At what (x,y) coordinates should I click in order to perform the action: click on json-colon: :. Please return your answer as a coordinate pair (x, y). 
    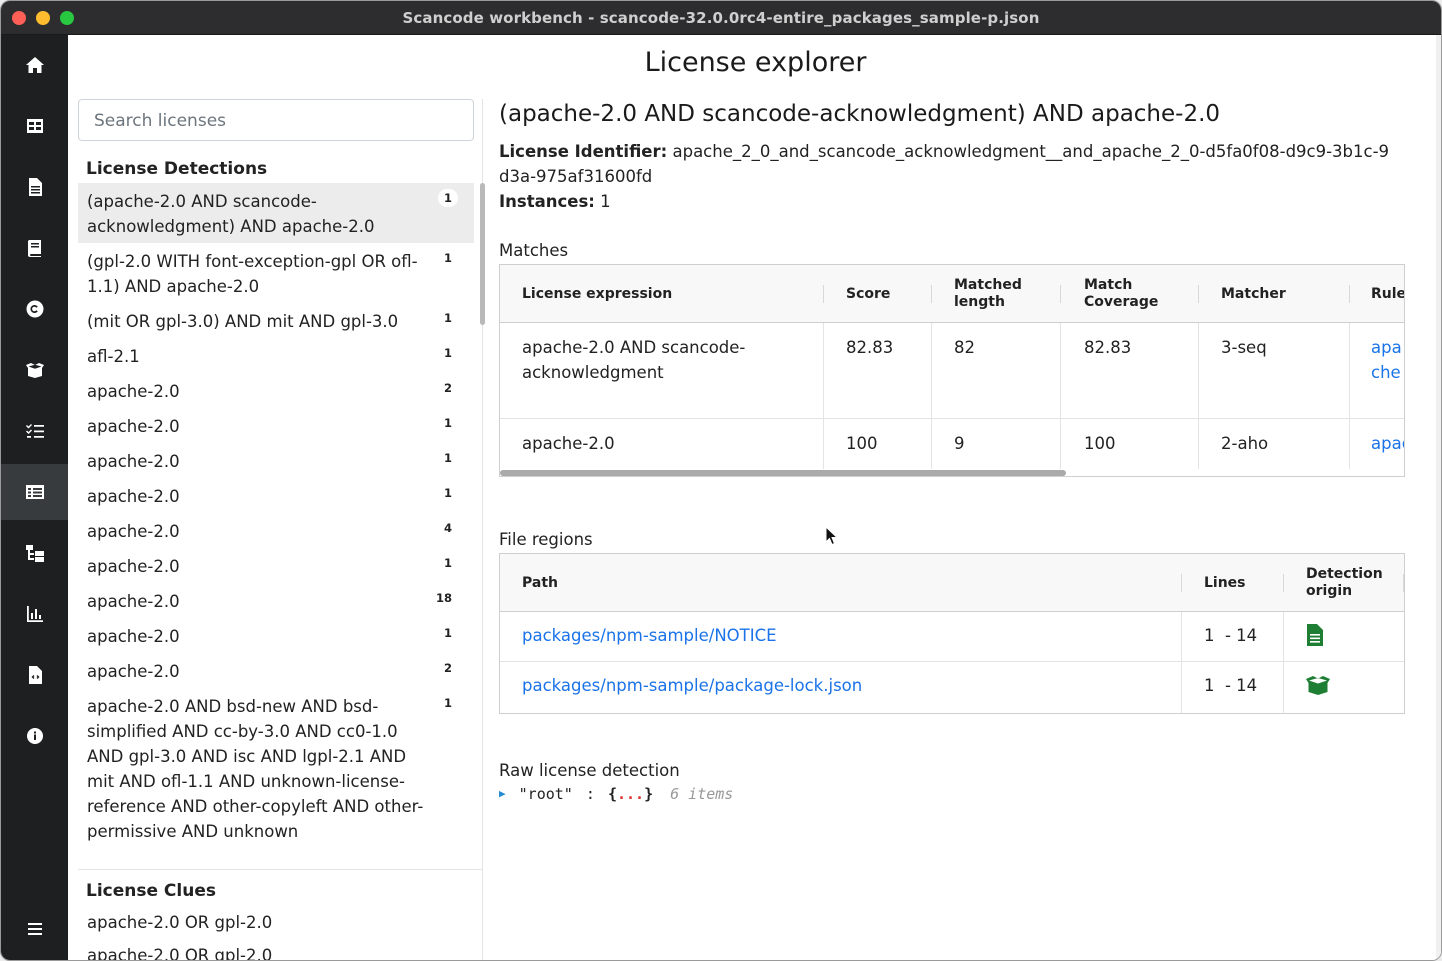
    Looking at the image, I should click on (590, 794).